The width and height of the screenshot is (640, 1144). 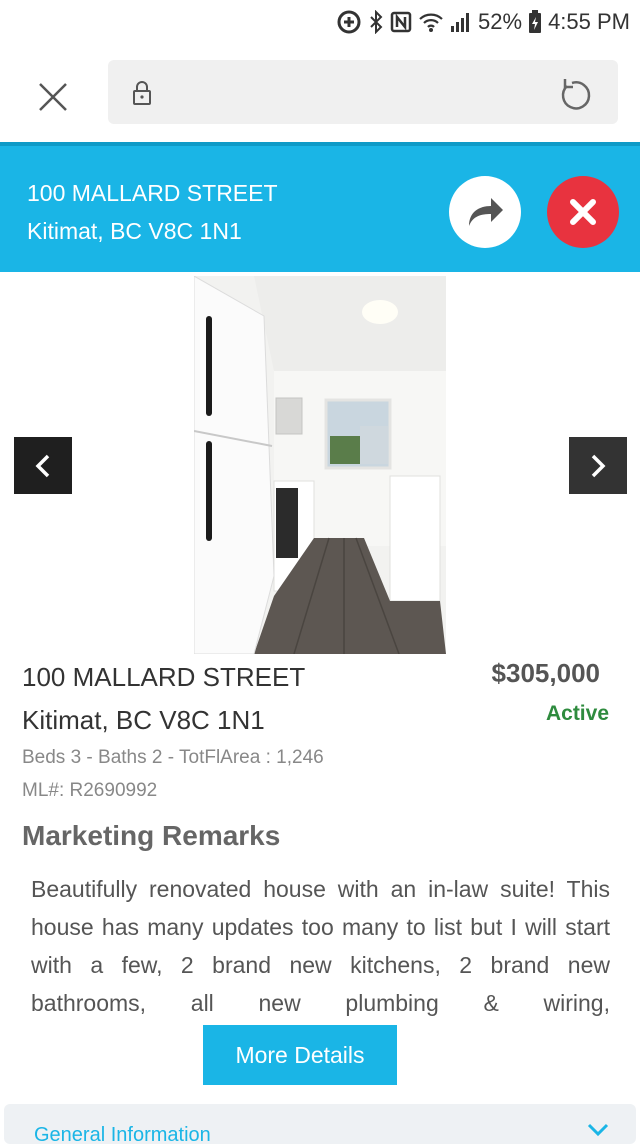 What do you see at coordinates (576, 94) in the screenshot?
I see `reload-icon` at bounding box center [576, 94].